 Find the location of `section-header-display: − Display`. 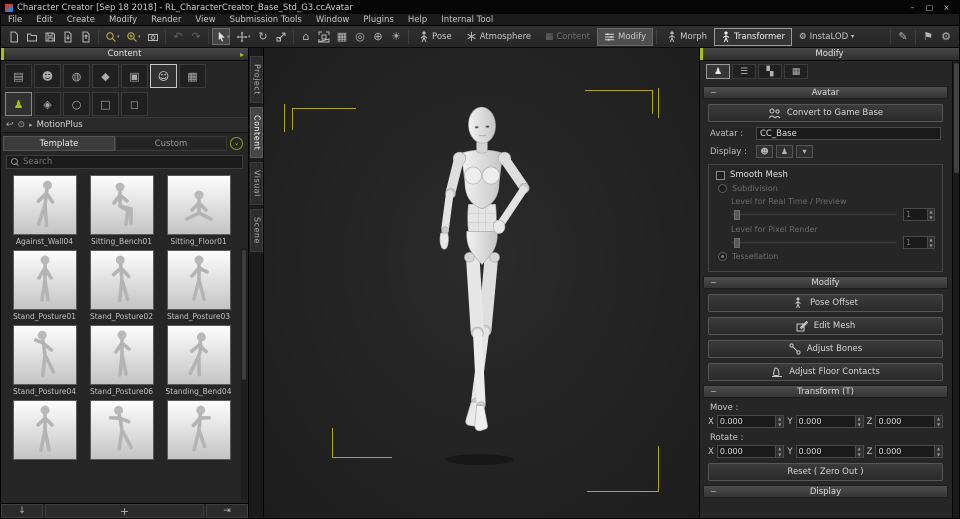

section-header-display: − Display is located at coordinates (825, 491).